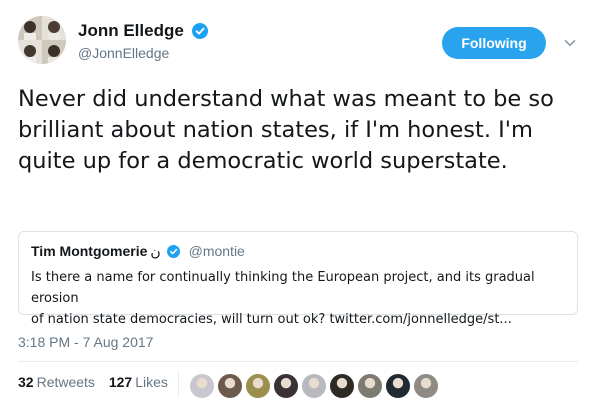  I want to click on verified-badge-icon, so click(200, 31).